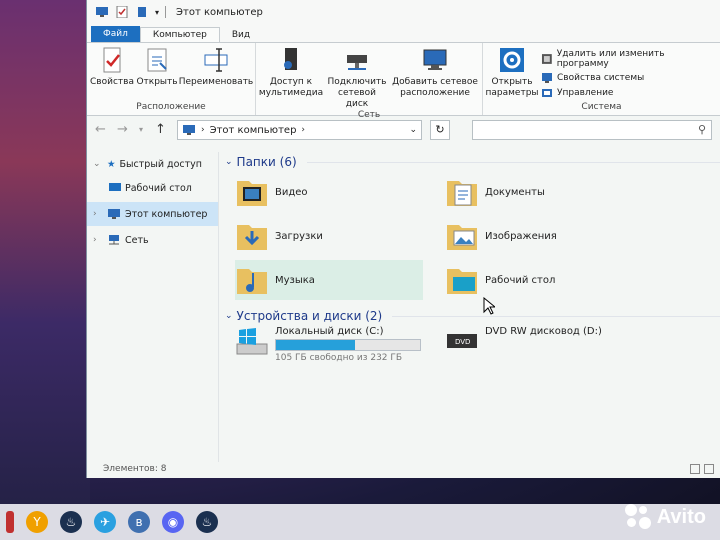 Image resolution: width=720 pixels, height=540 pixels. Describe the element at coordinates (339, 358) in the screenshot. I see `drive-free-space: 105 ГБ свободно из 232 ГБ` at that location.